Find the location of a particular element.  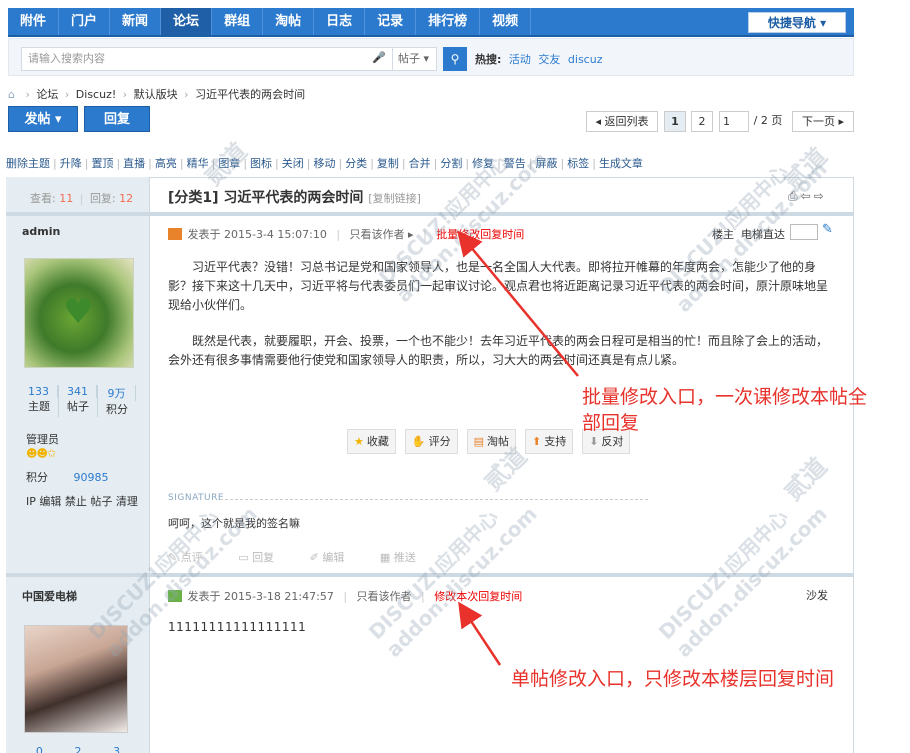

nav-item-forum: 论坛 is located at coordinates (187, 21).